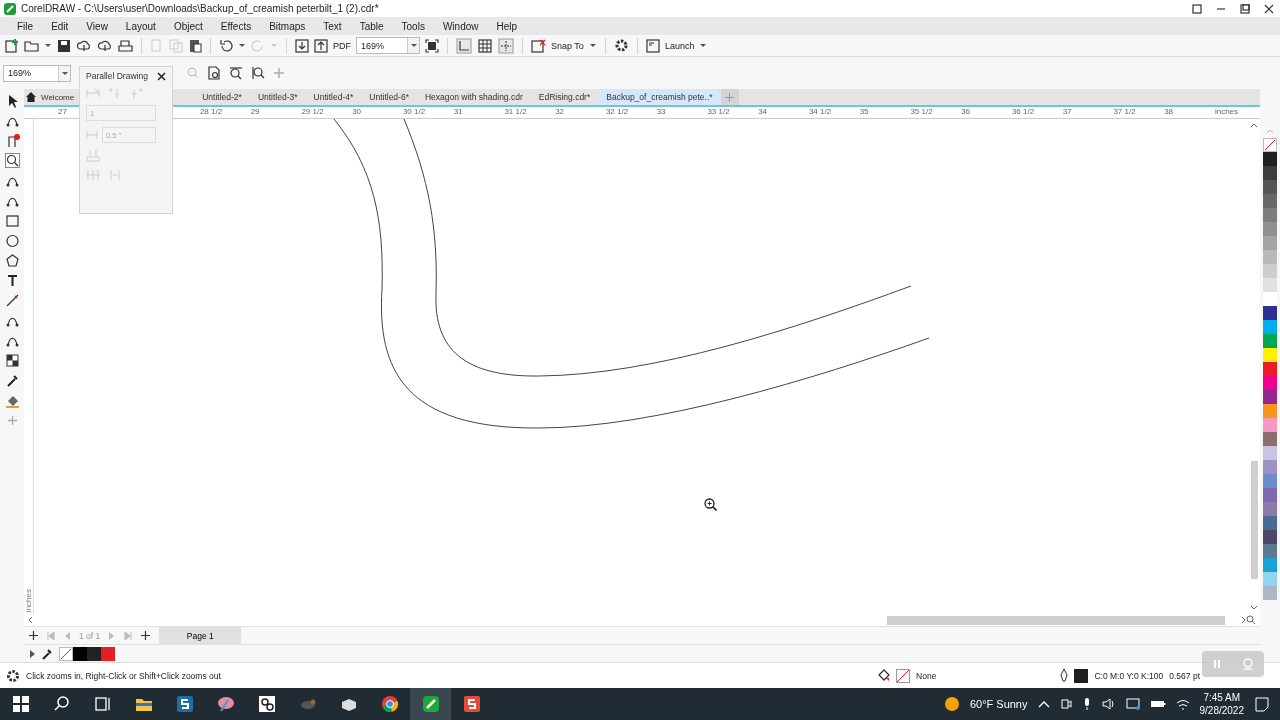  Describe the element at coordinates (464, 45) in the screenshot. I see `rulers-icon` at that location.